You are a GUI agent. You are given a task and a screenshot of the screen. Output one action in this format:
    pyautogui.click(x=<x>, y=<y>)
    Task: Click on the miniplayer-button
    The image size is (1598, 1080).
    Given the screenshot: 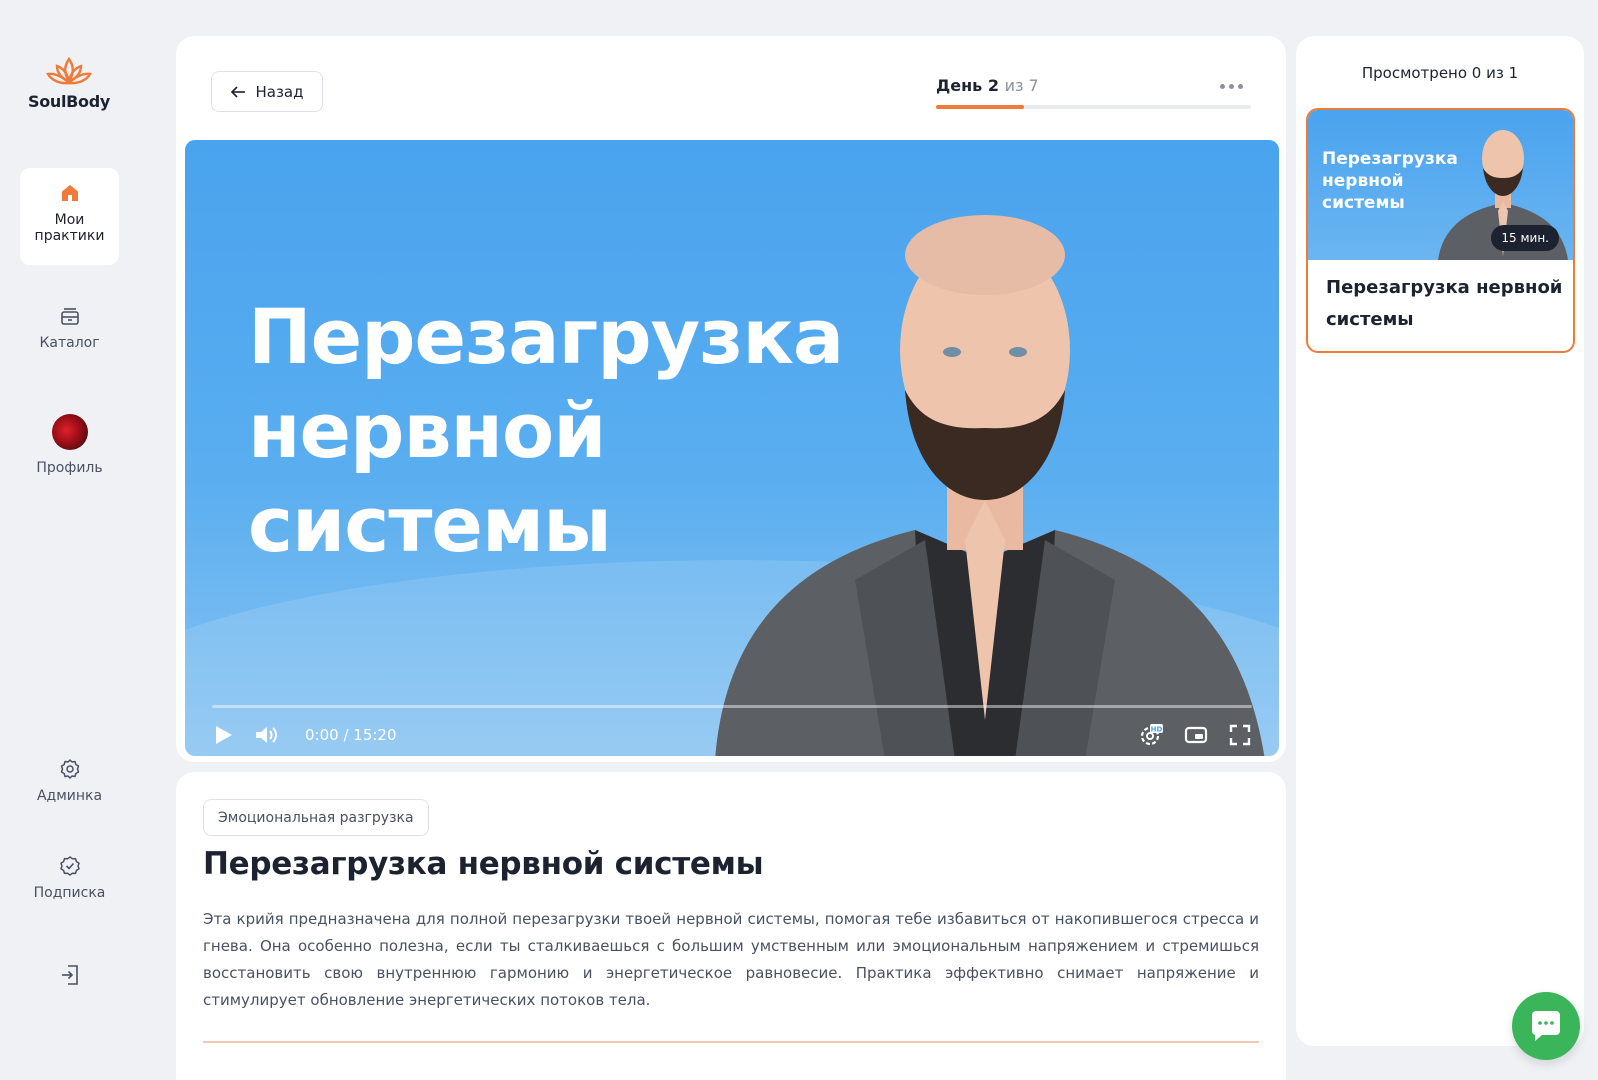 What is the action you would take?
    pyautogui.click(x=1196, y=735)
    